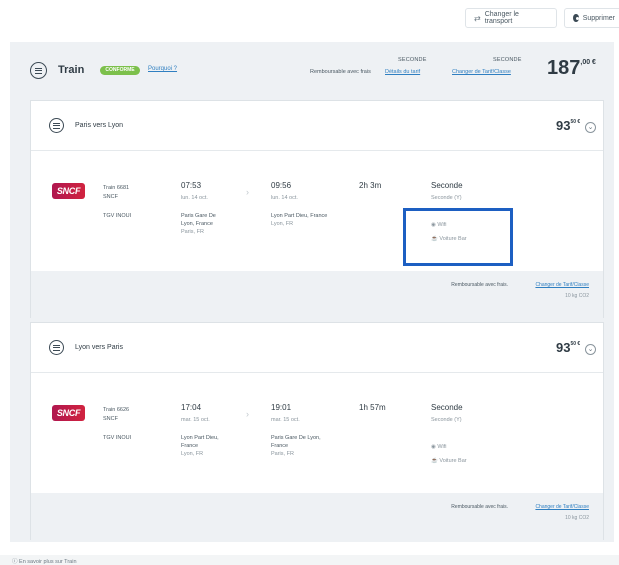  What do you see at coordinates (71, 70) in the screenshot?
I see `summary-title: Train` at bounding box center [71, 70].